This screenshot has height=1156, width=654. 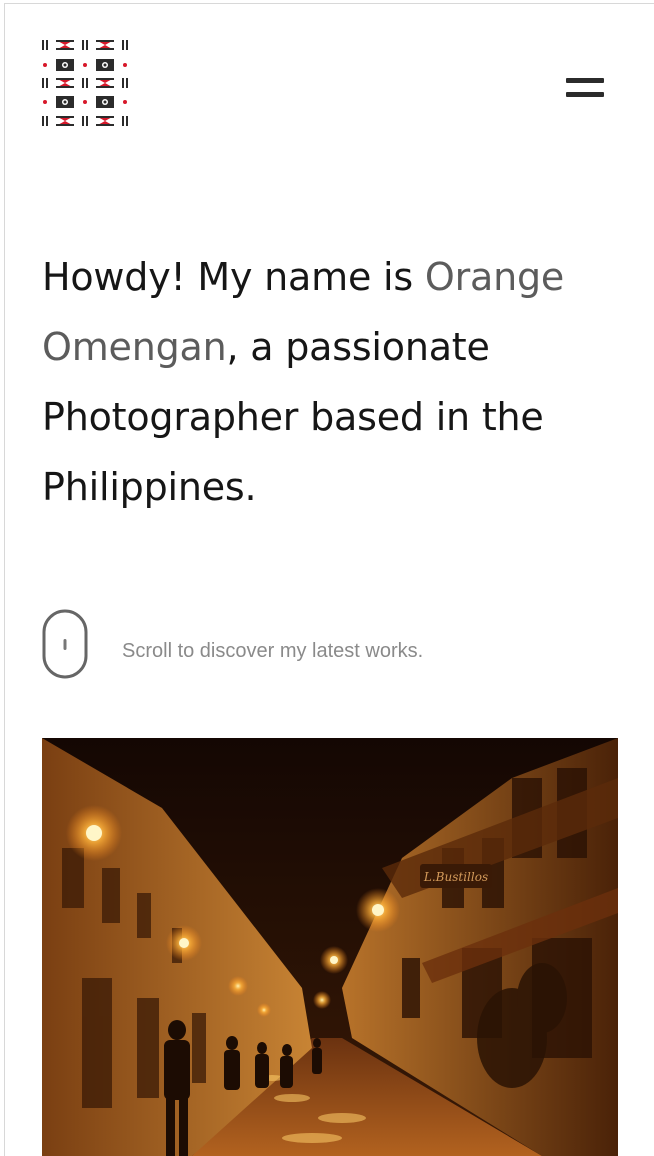 I want to click on hamburger-menu-button, so click(x=584, y=88).